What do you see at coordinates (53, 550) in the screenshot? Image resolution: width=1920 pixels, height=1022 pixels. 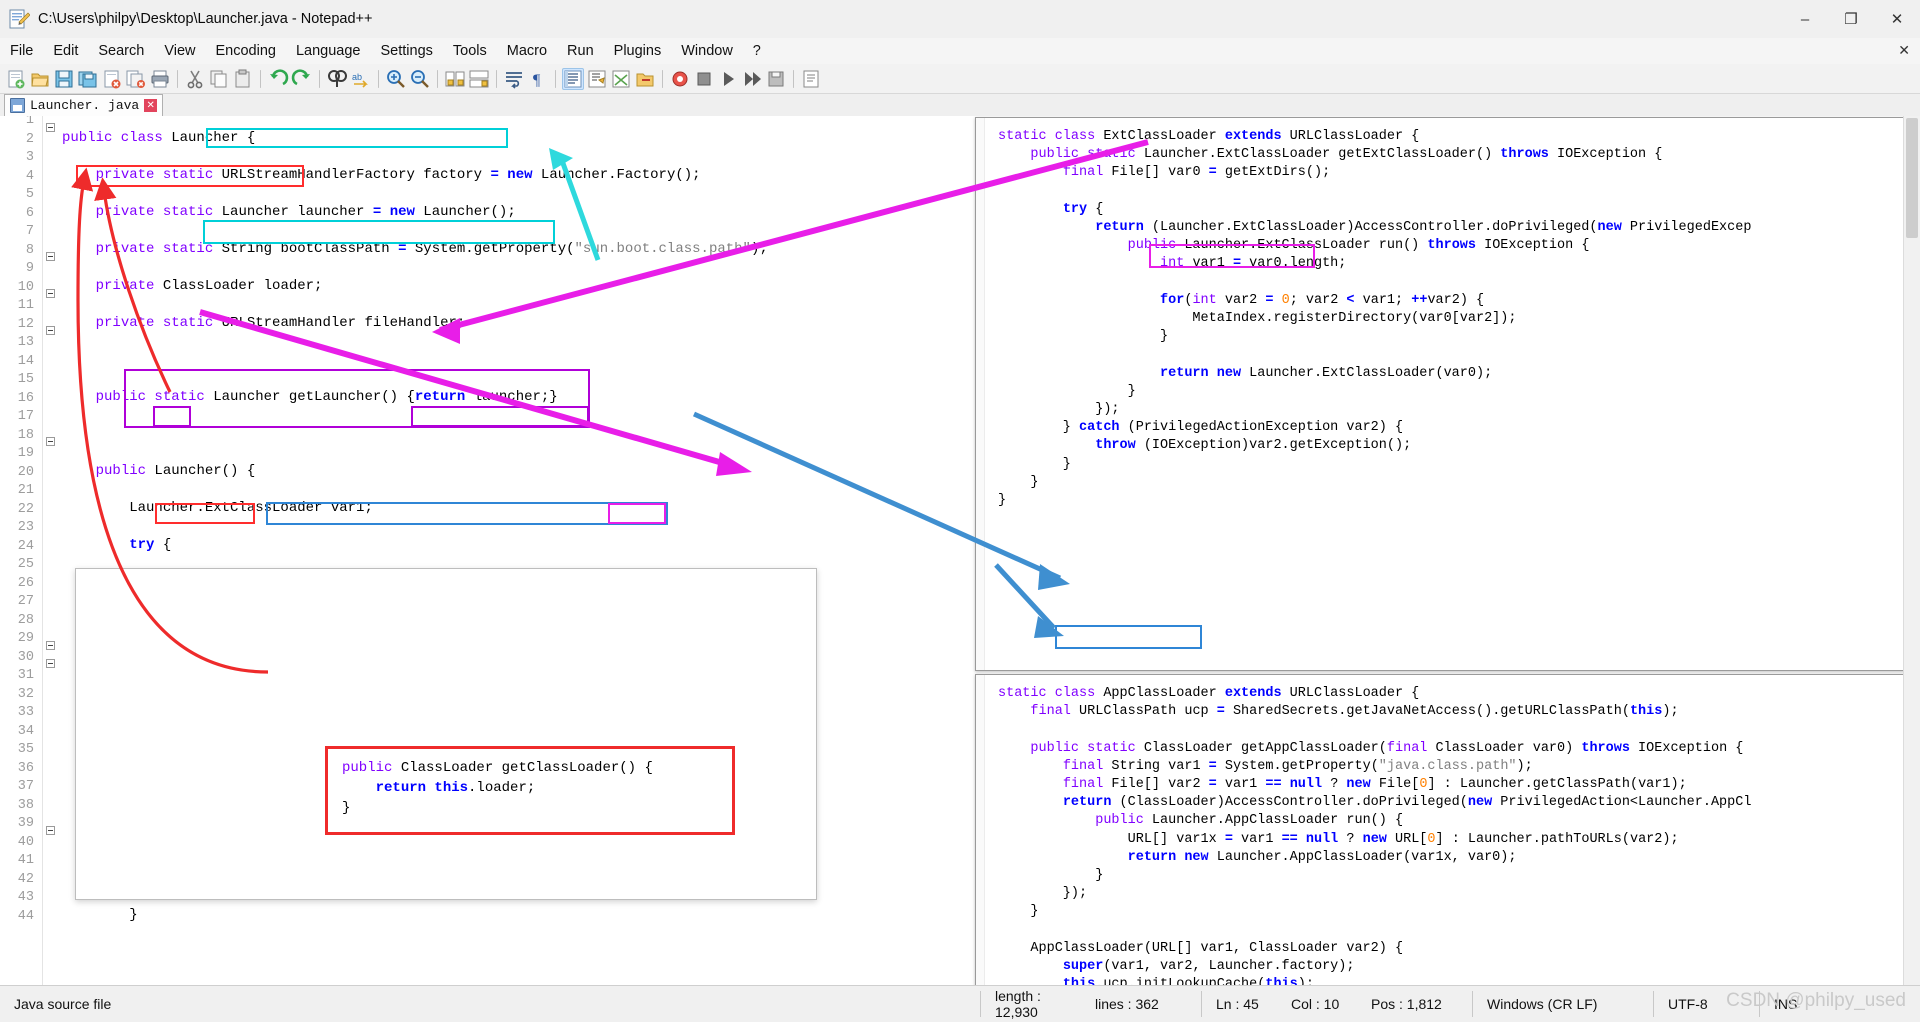 I see `fold-margin` at bounding box center [53, 550].